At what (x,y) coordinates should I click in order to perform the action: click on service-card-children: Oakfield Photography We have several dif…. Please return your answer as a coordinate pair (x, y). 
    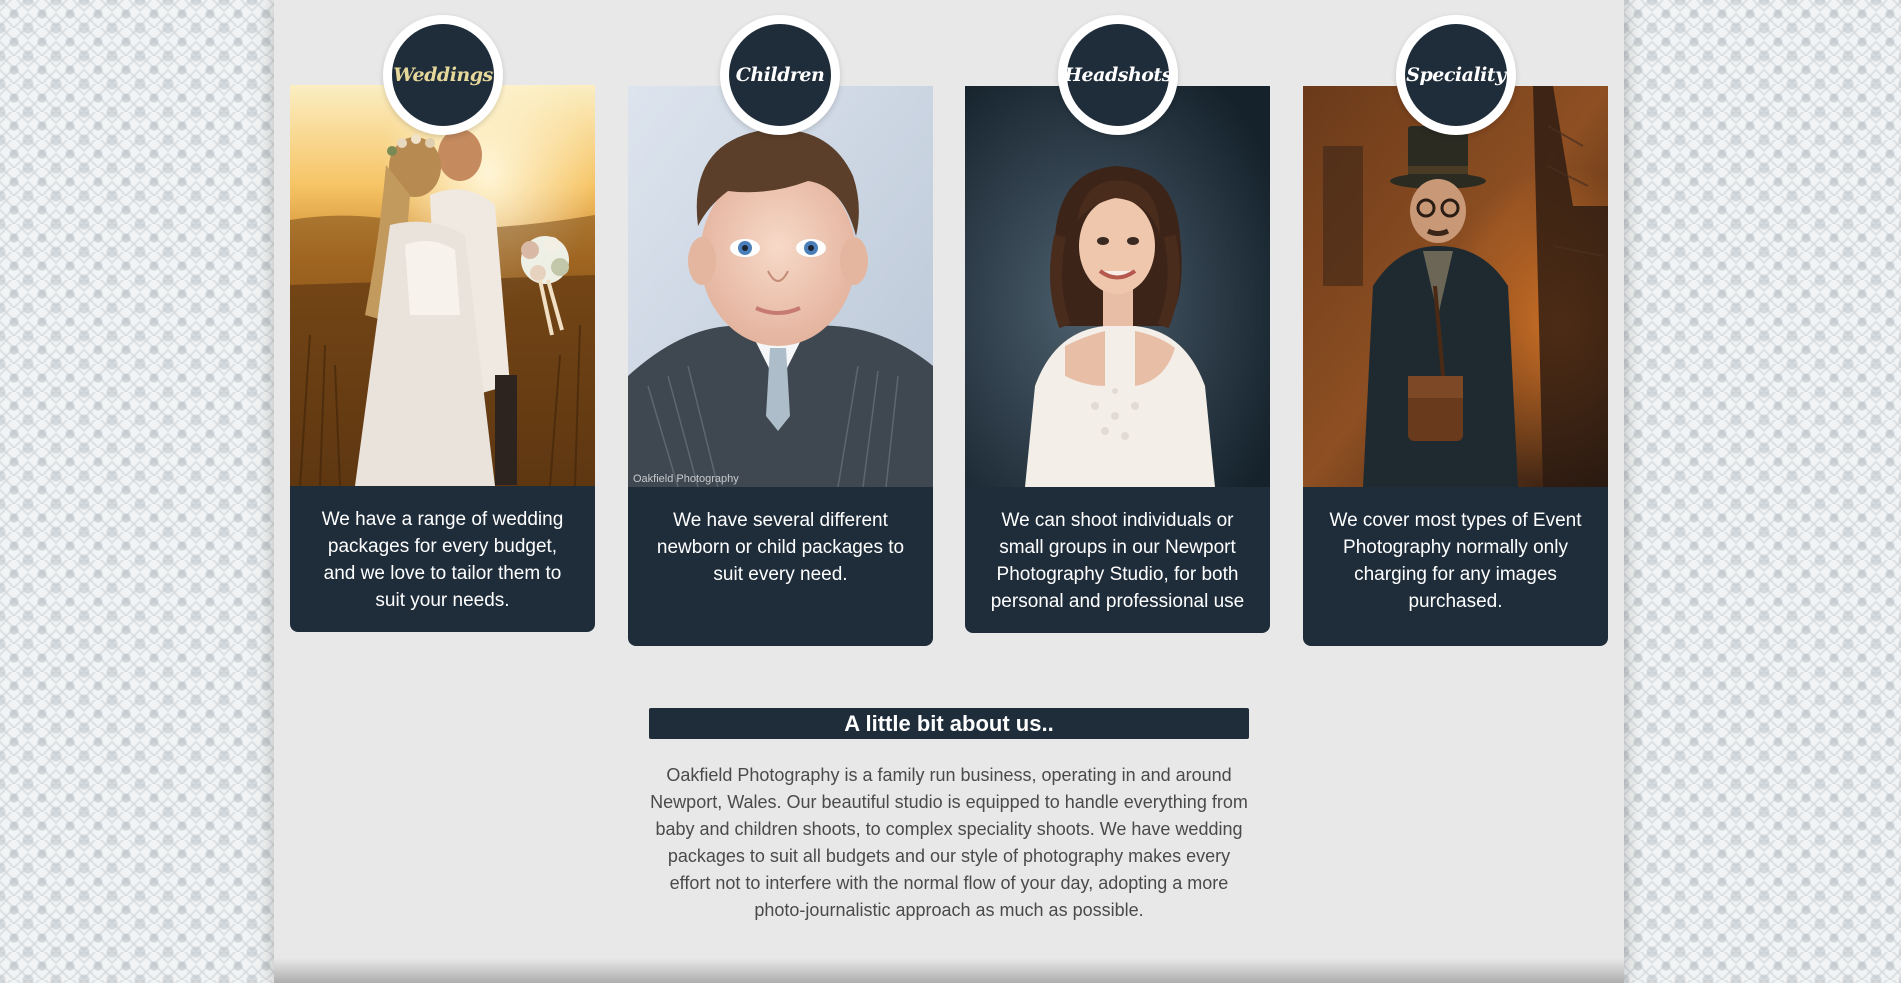
    Looking at the image, I should click on (780, 366).